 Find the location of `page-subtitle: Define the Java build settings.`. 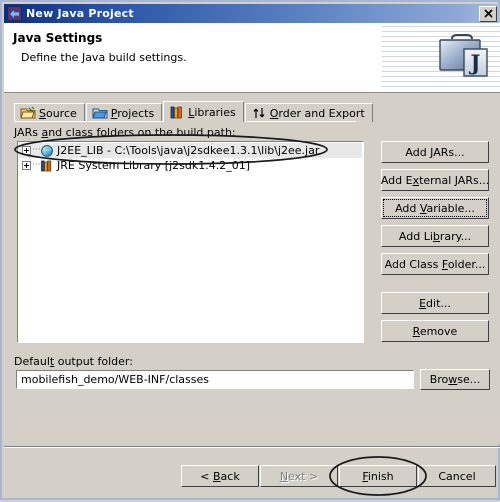

page-subtitle: Define the Java build settings. is located at coordinates (104, 57).